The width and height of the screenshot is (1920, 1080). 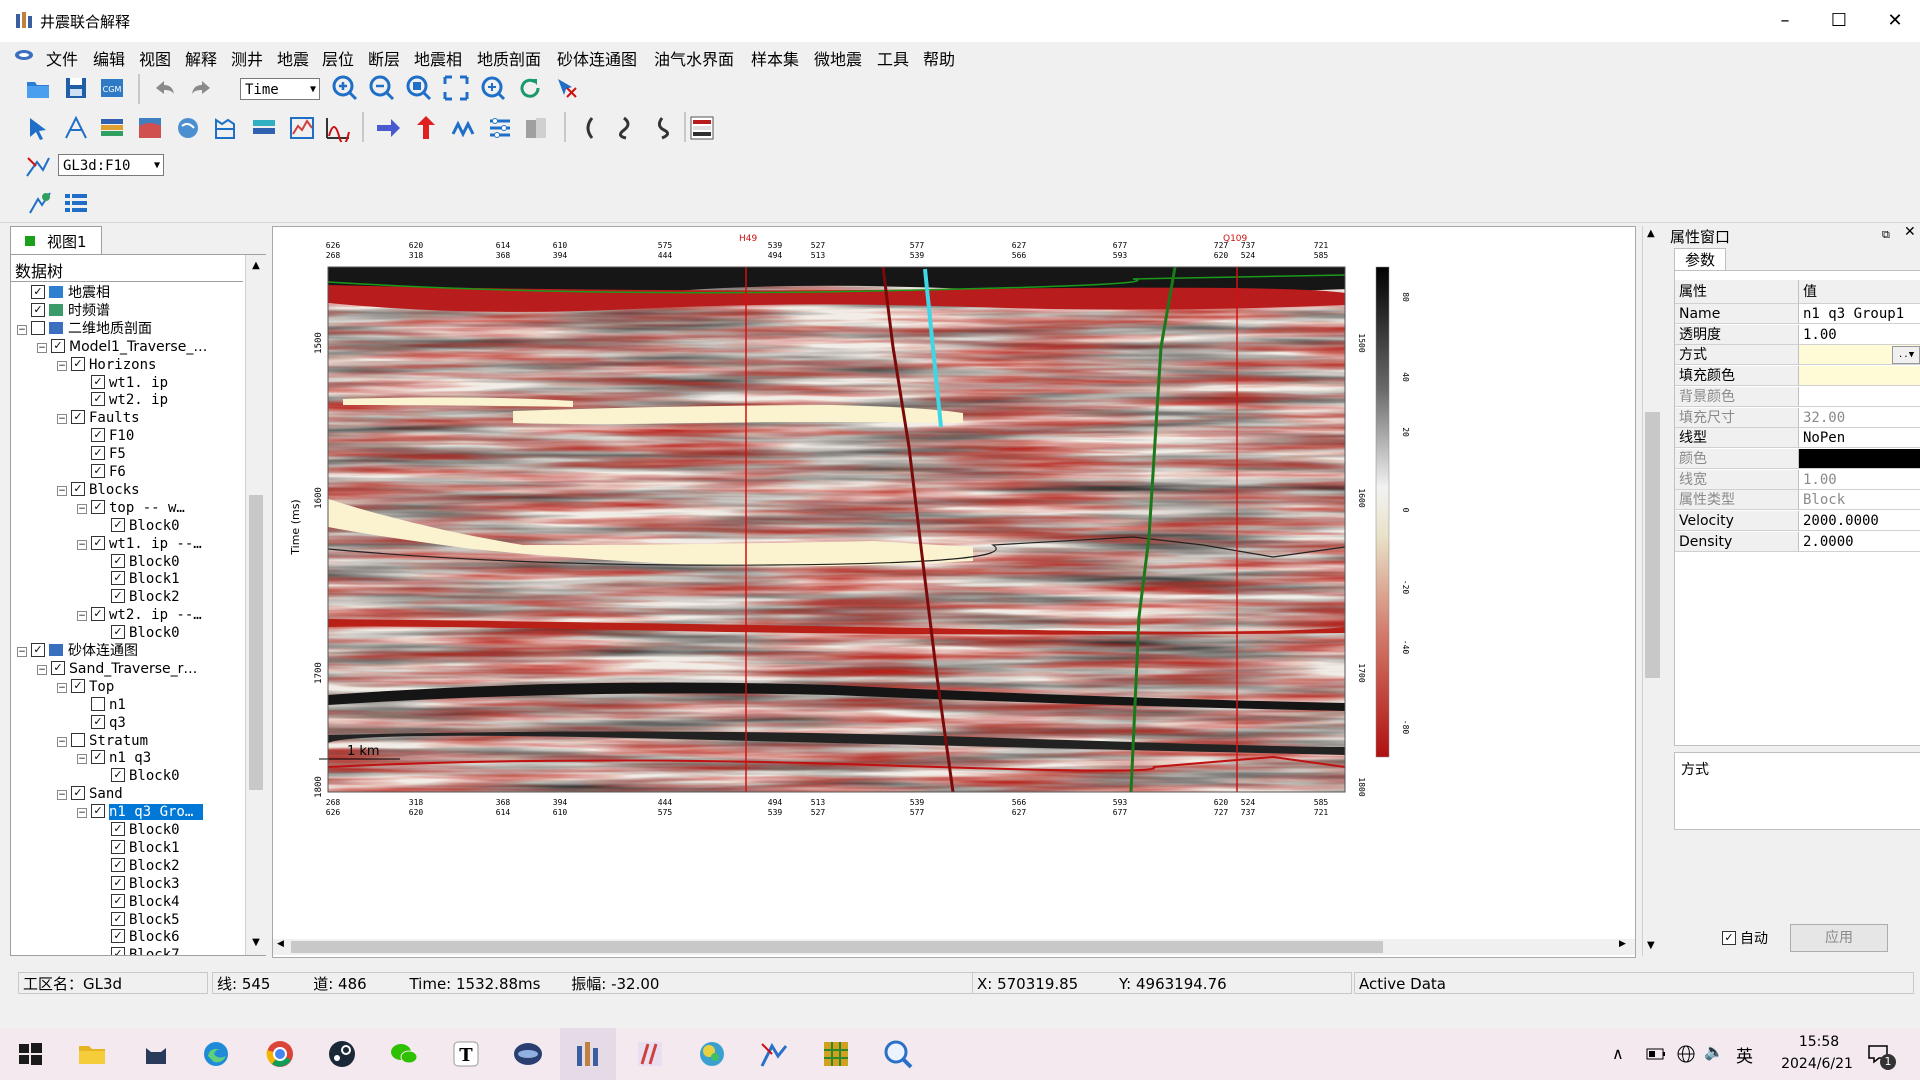 I want to click on property-value: 2.0000, so click(x=1859, y=541).